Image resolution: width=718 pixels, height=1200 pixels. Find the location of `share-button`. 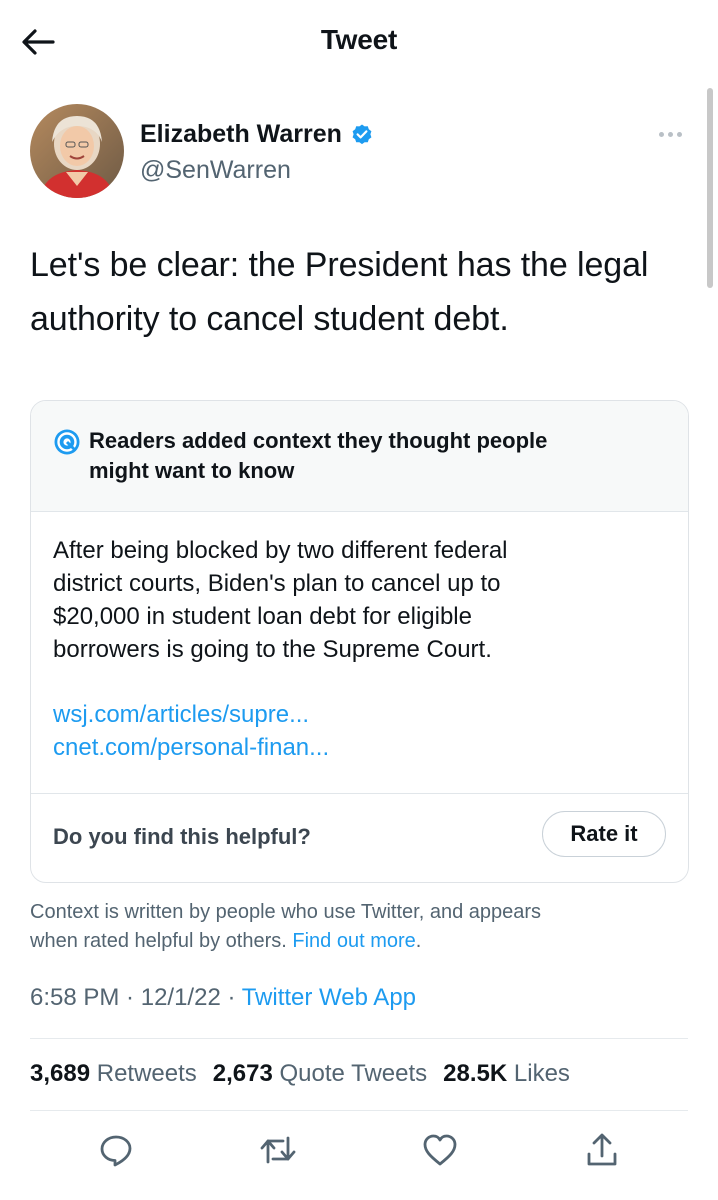

share-button is located at coordinates (602, 1150).